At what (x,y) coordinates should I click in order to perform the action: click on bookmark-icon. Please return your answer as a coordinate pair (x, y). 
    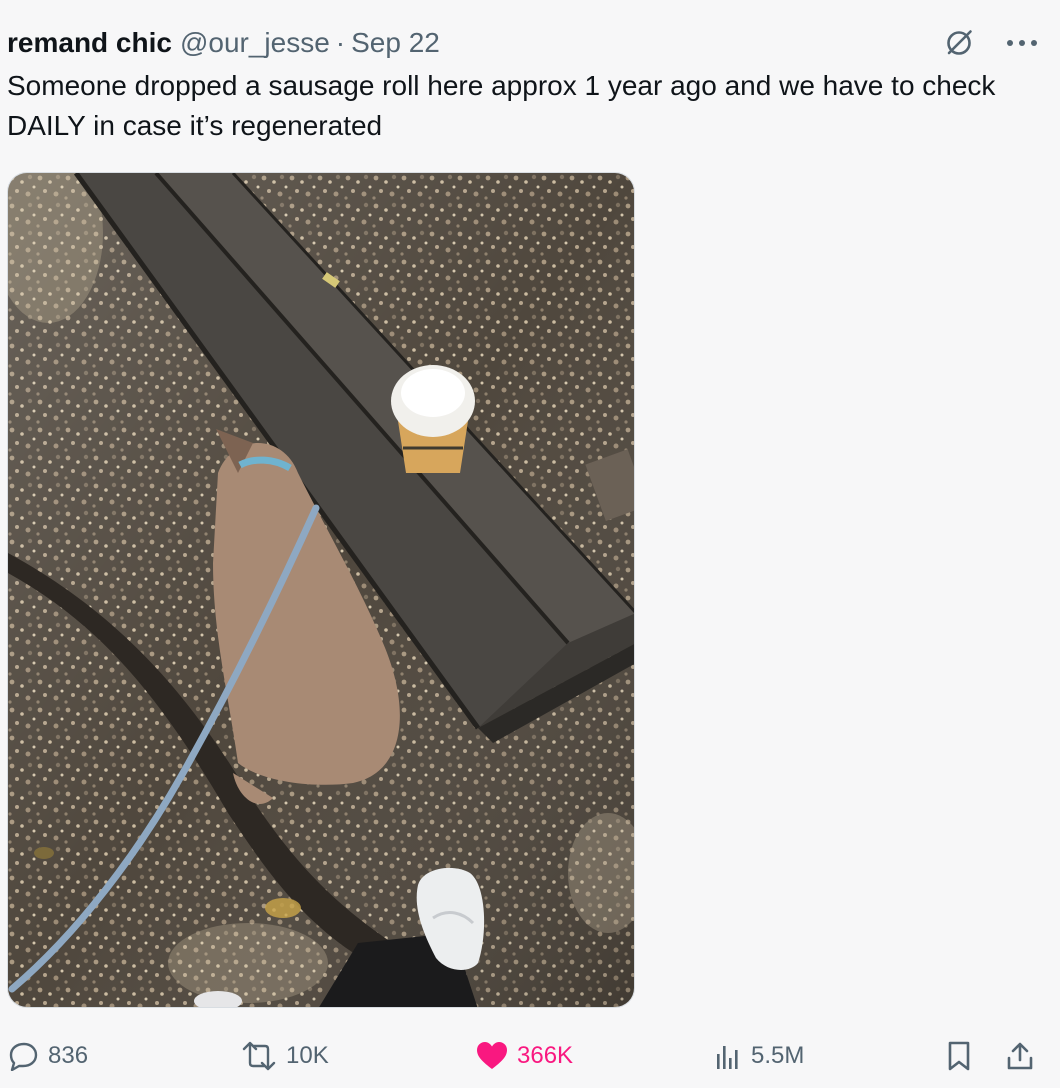
    Looking at the image, I should click on (959, 1056).